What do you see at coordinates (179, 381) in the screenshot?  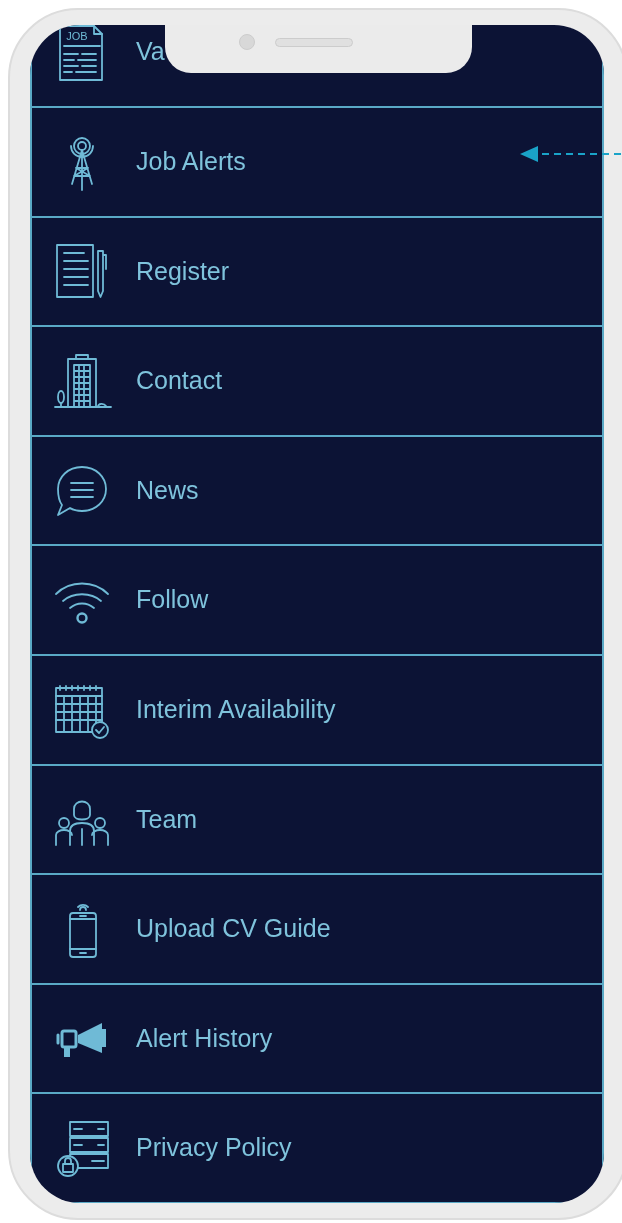 I see `menu-label: Contact` at bounding box center [179, 381].